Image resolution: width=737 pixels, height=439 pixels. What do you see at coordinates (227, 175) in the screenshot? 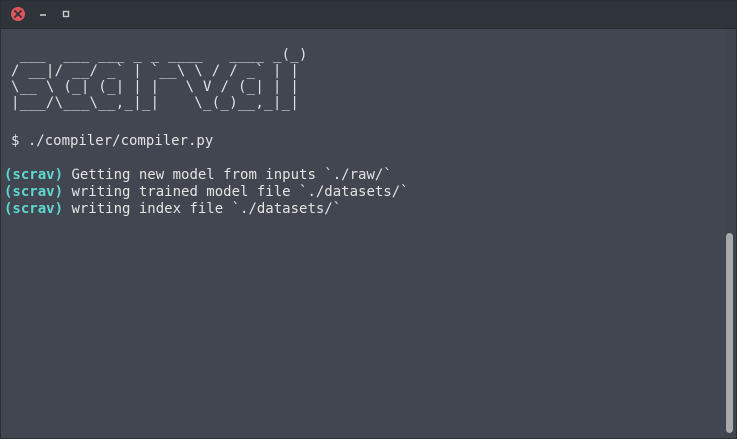
I see `output-text: Getting new model from inputs `./raw/`` at bounding box center [227, 175].